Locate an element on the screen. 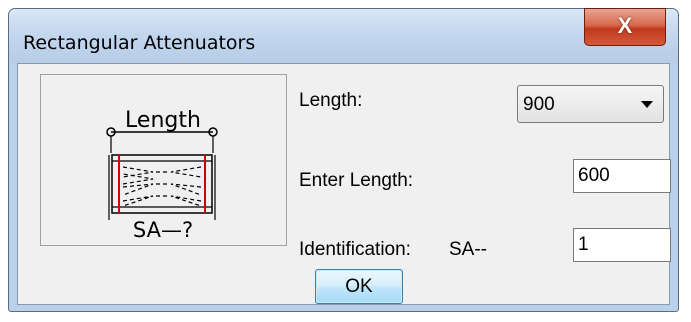 The image size is (691, 322). length-selected-value: 900 is located at coordinates (539, 104).